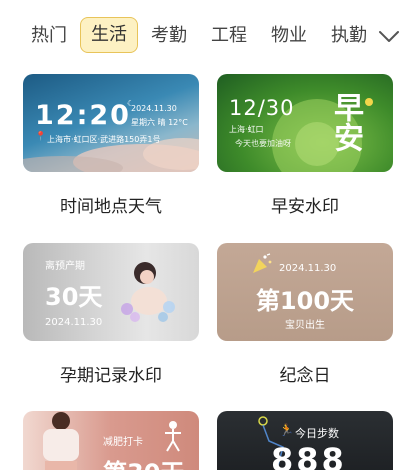  What do you see at coordinates (262, 108) in the screenshot?
I see `watermark-time: 12/30` at bounding box center [262, 108].